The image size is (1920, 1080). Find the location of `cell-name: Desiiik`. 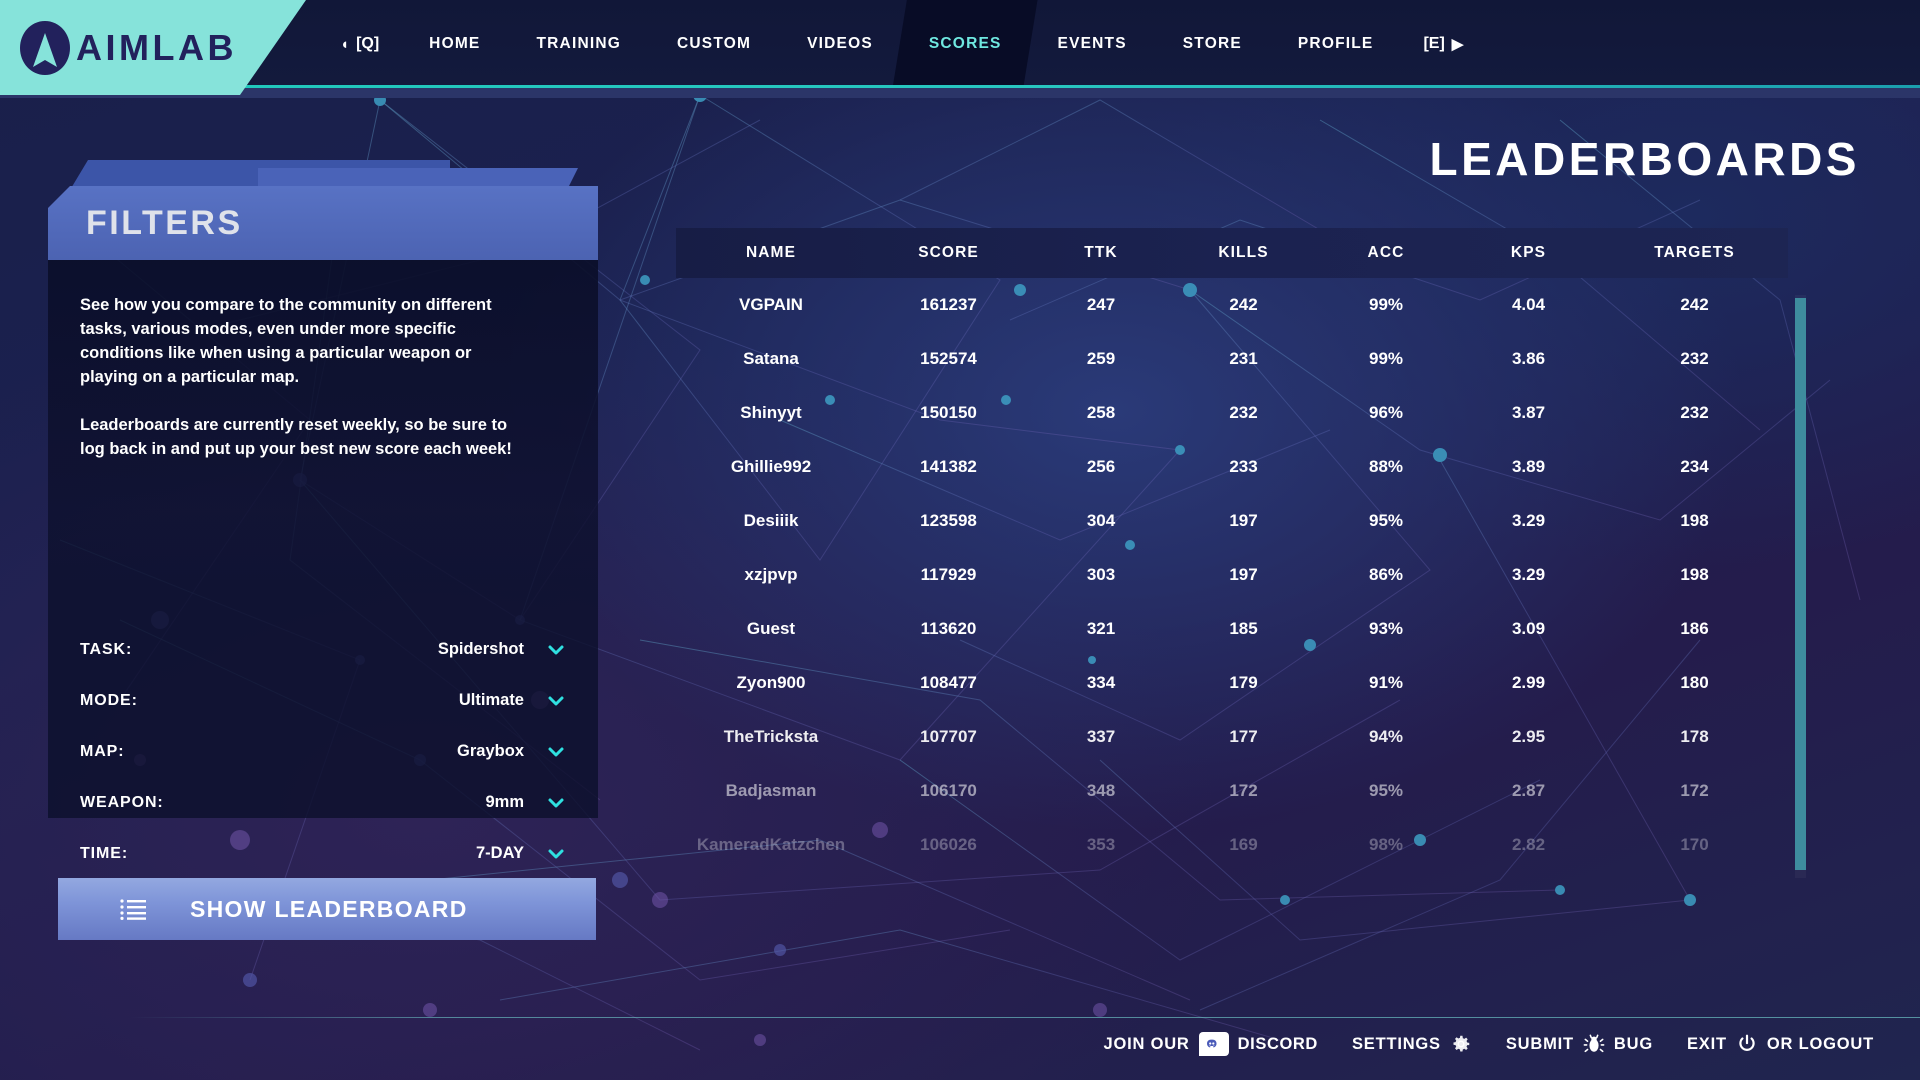

cell-name: Desiiik is located at coordinates (771, 520).